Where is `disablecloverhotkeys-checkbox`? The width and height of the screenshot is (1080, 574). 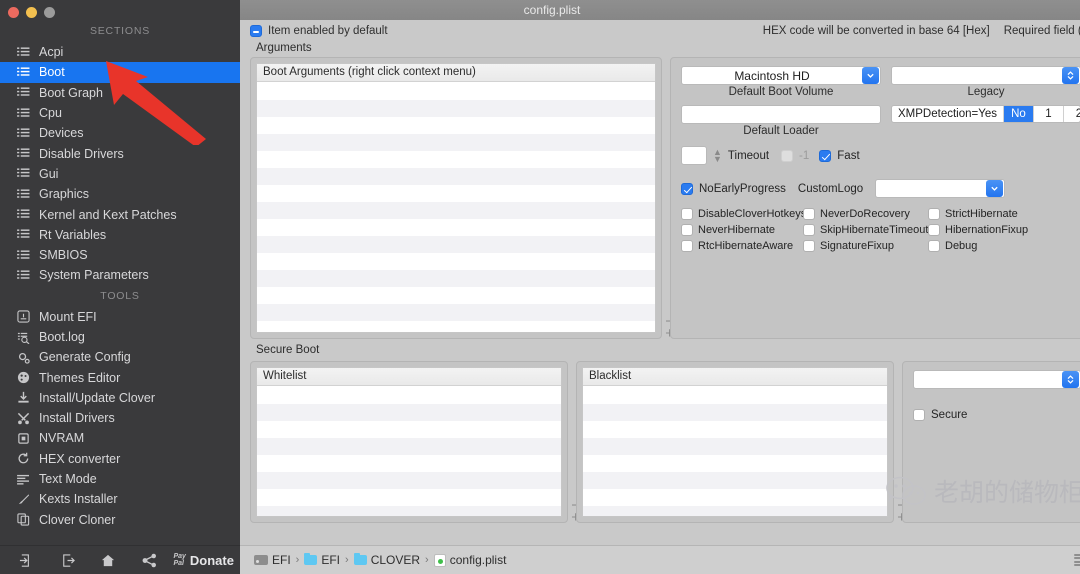
disablecloverhotkeys-checkbox is located at coordinates (687, 214).